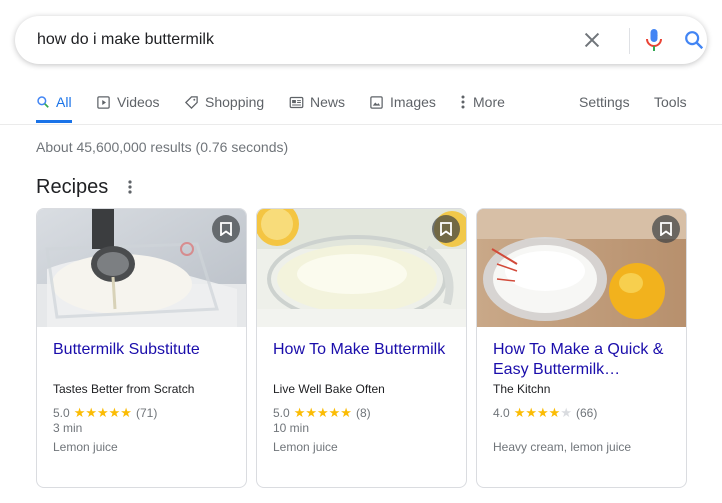 This screenshot has height=503, width=722. I want to click on tab-label: Videos, so click(138, 102).